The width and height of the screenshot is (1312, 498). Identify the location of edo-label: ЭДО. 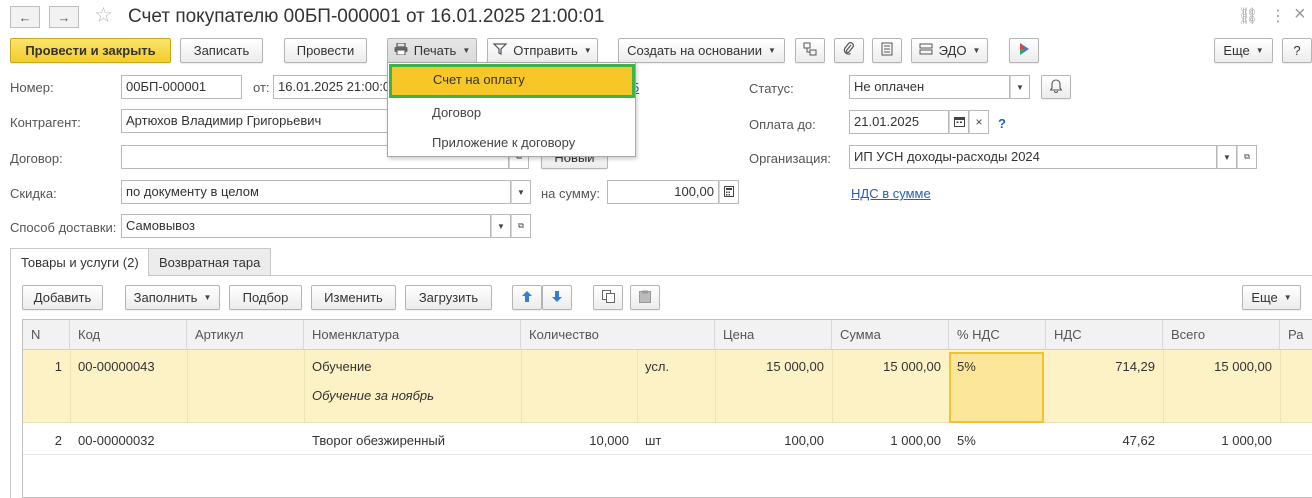
(952, 50).